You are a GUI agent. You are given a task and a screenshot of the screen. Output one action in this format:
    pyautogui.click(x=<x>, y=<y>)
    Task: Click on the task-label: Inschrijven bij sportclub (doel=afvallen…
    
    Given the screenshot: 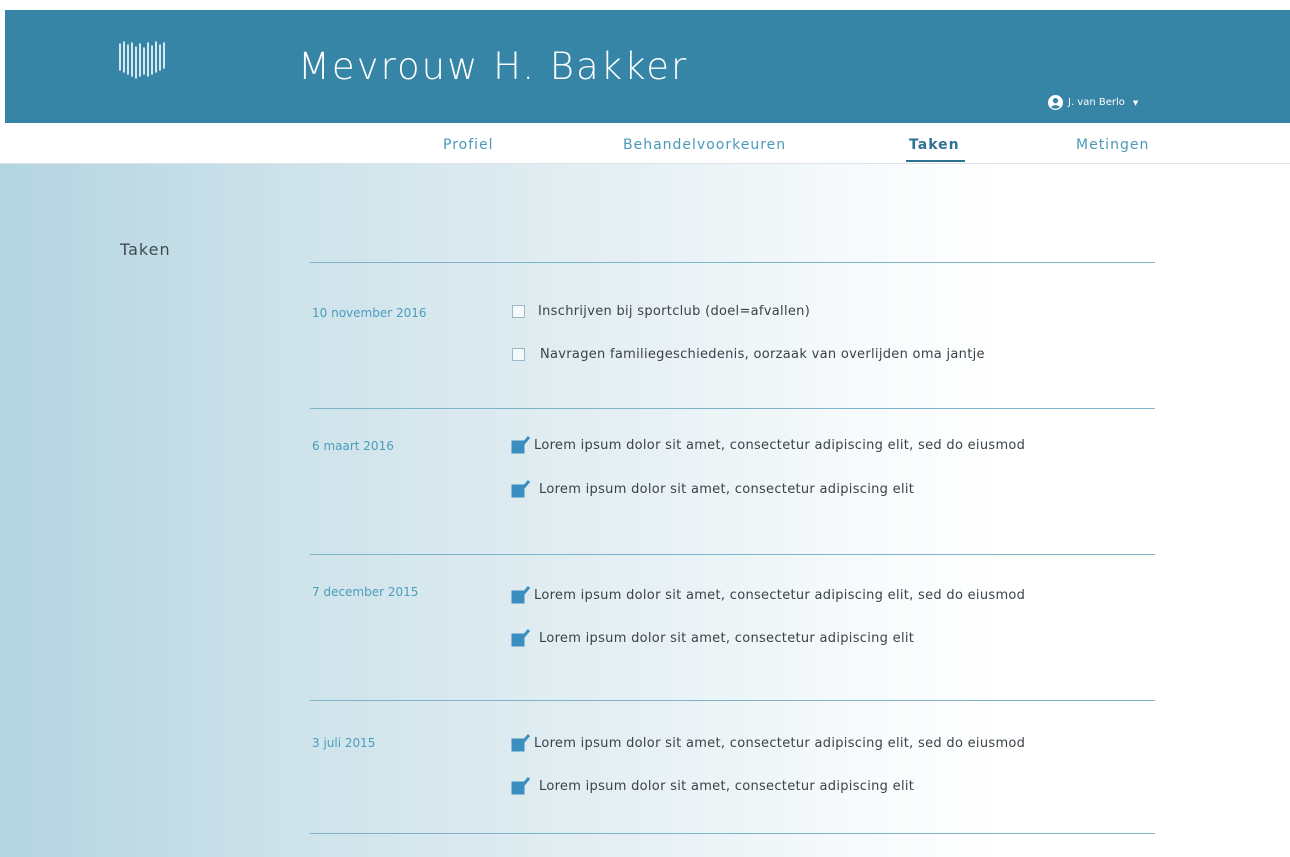 What is the action you would take?
    pyautogui.click(x=674, y=311)
    